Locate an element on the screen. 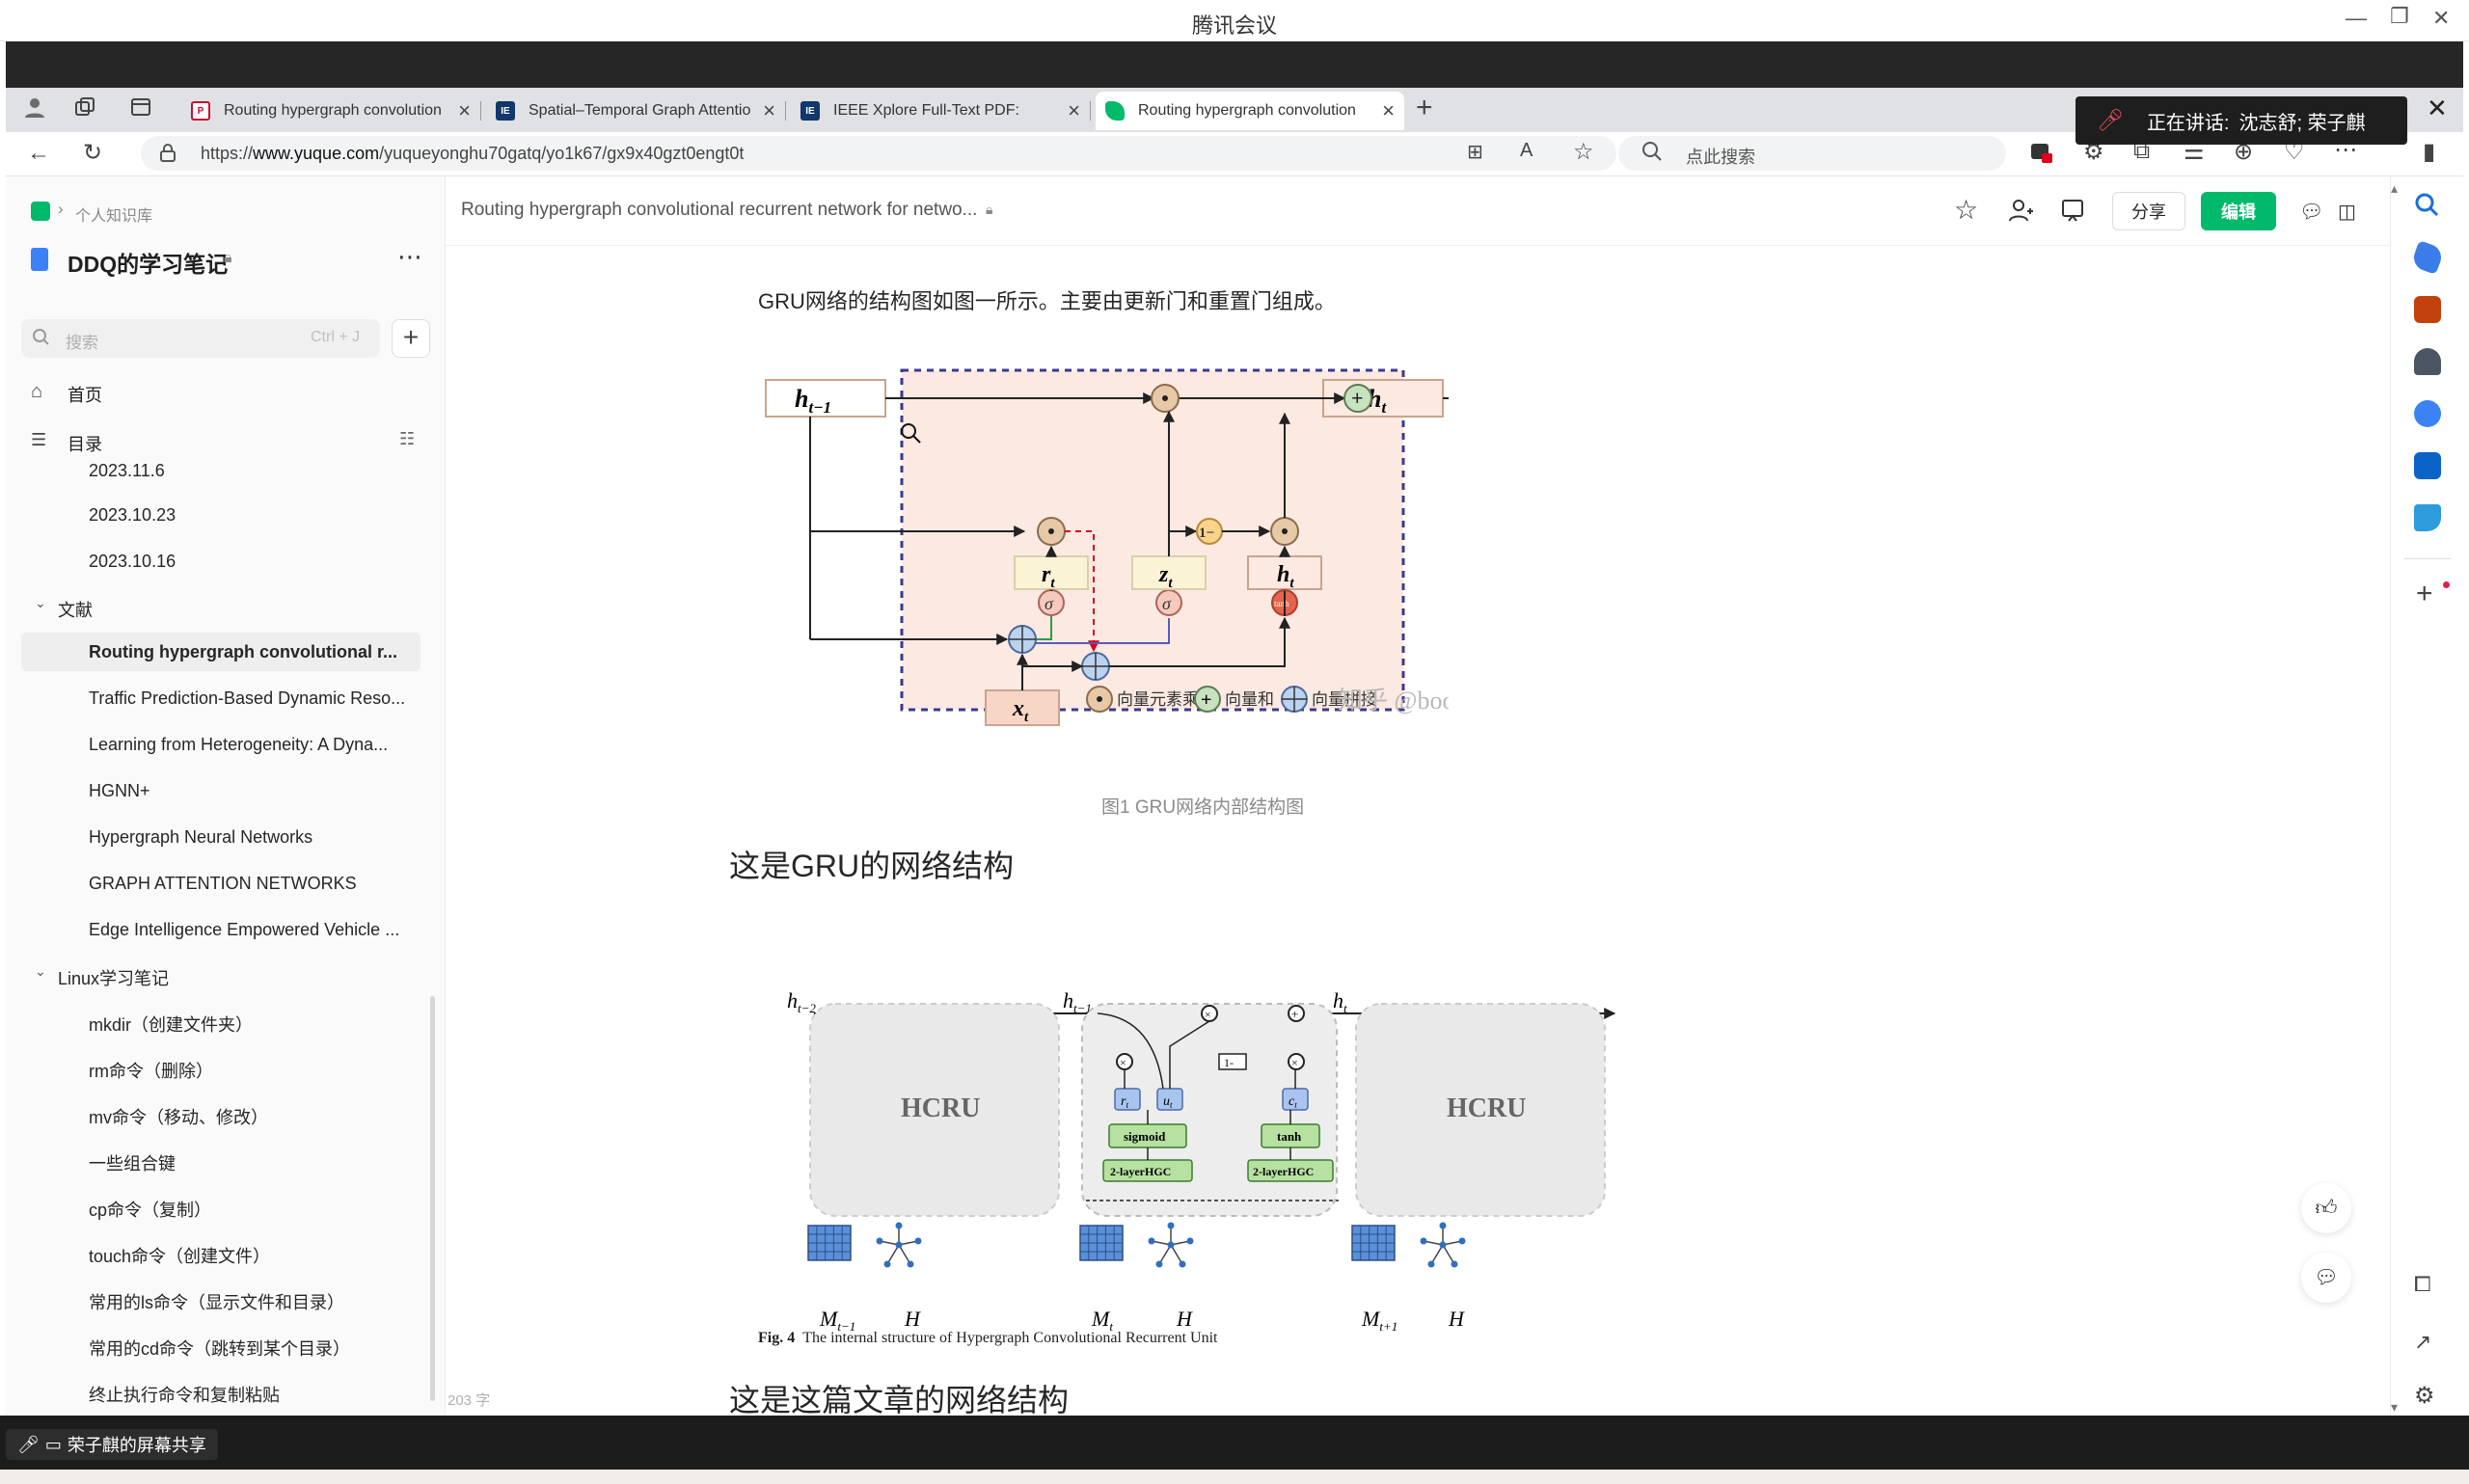  settings-gear-icon: ⚙ is located at coordinates (2424, 1396).